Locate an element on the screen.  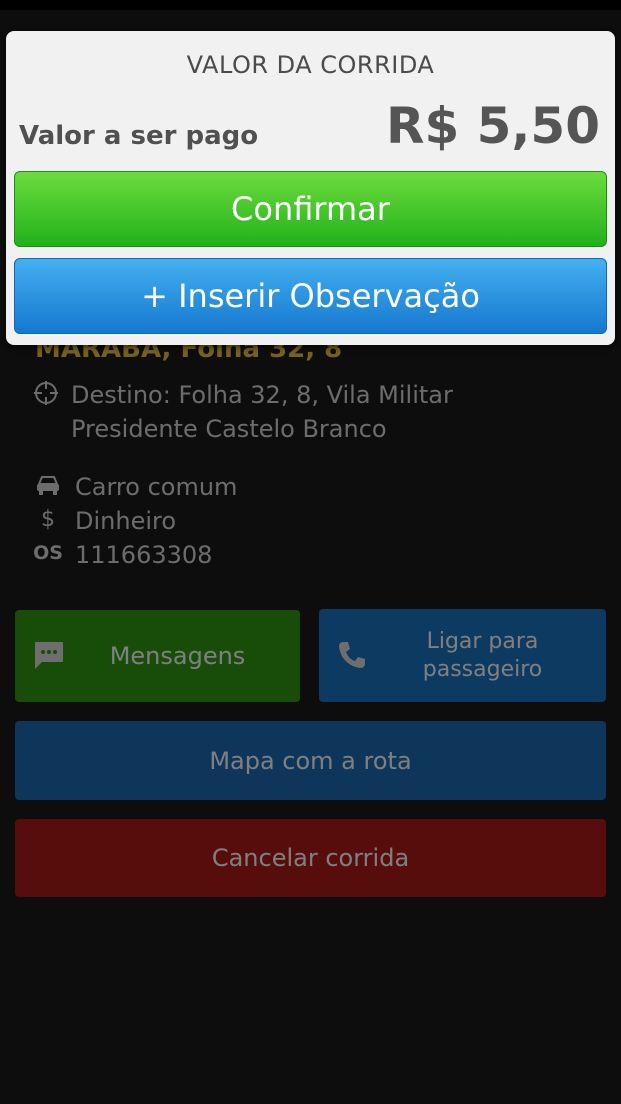
confirm-label: Confirmar is located at coordinates (310, 209).